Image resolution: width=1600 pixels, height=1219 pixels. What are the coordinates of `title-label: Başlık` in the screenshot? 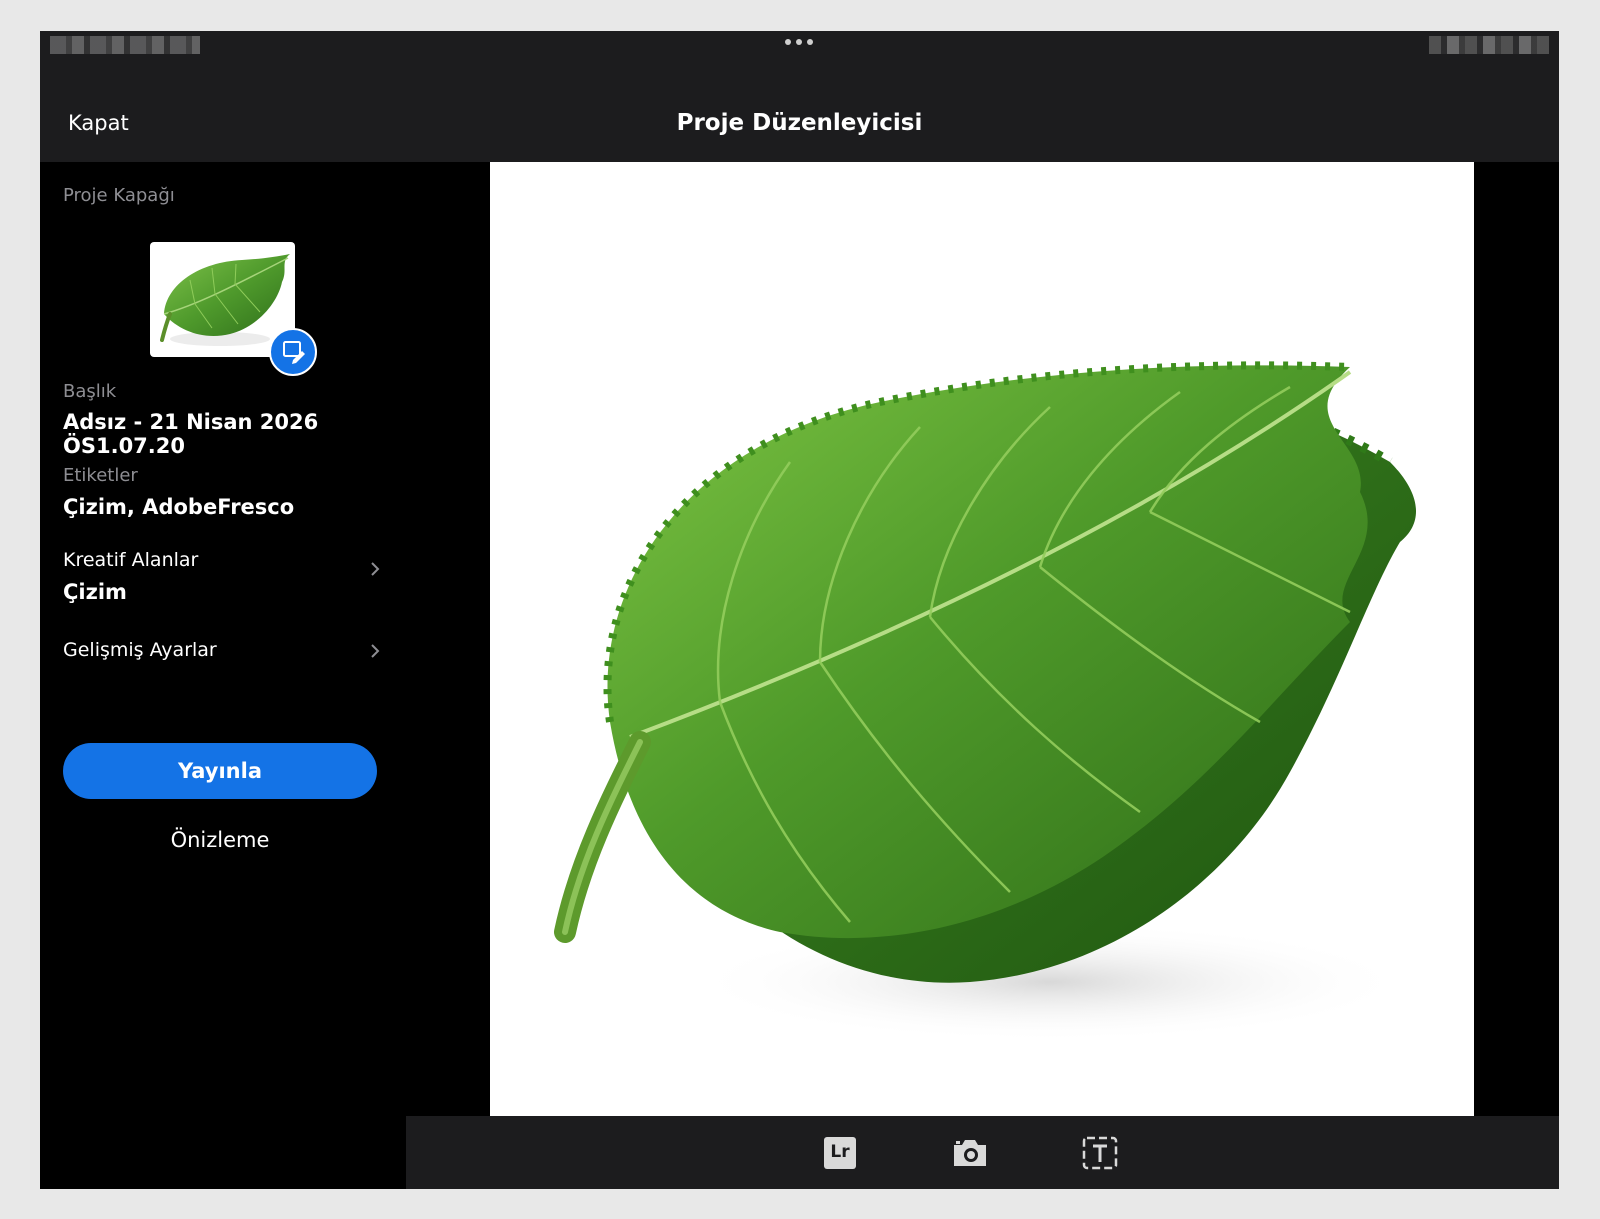 It's located at (90, 391).